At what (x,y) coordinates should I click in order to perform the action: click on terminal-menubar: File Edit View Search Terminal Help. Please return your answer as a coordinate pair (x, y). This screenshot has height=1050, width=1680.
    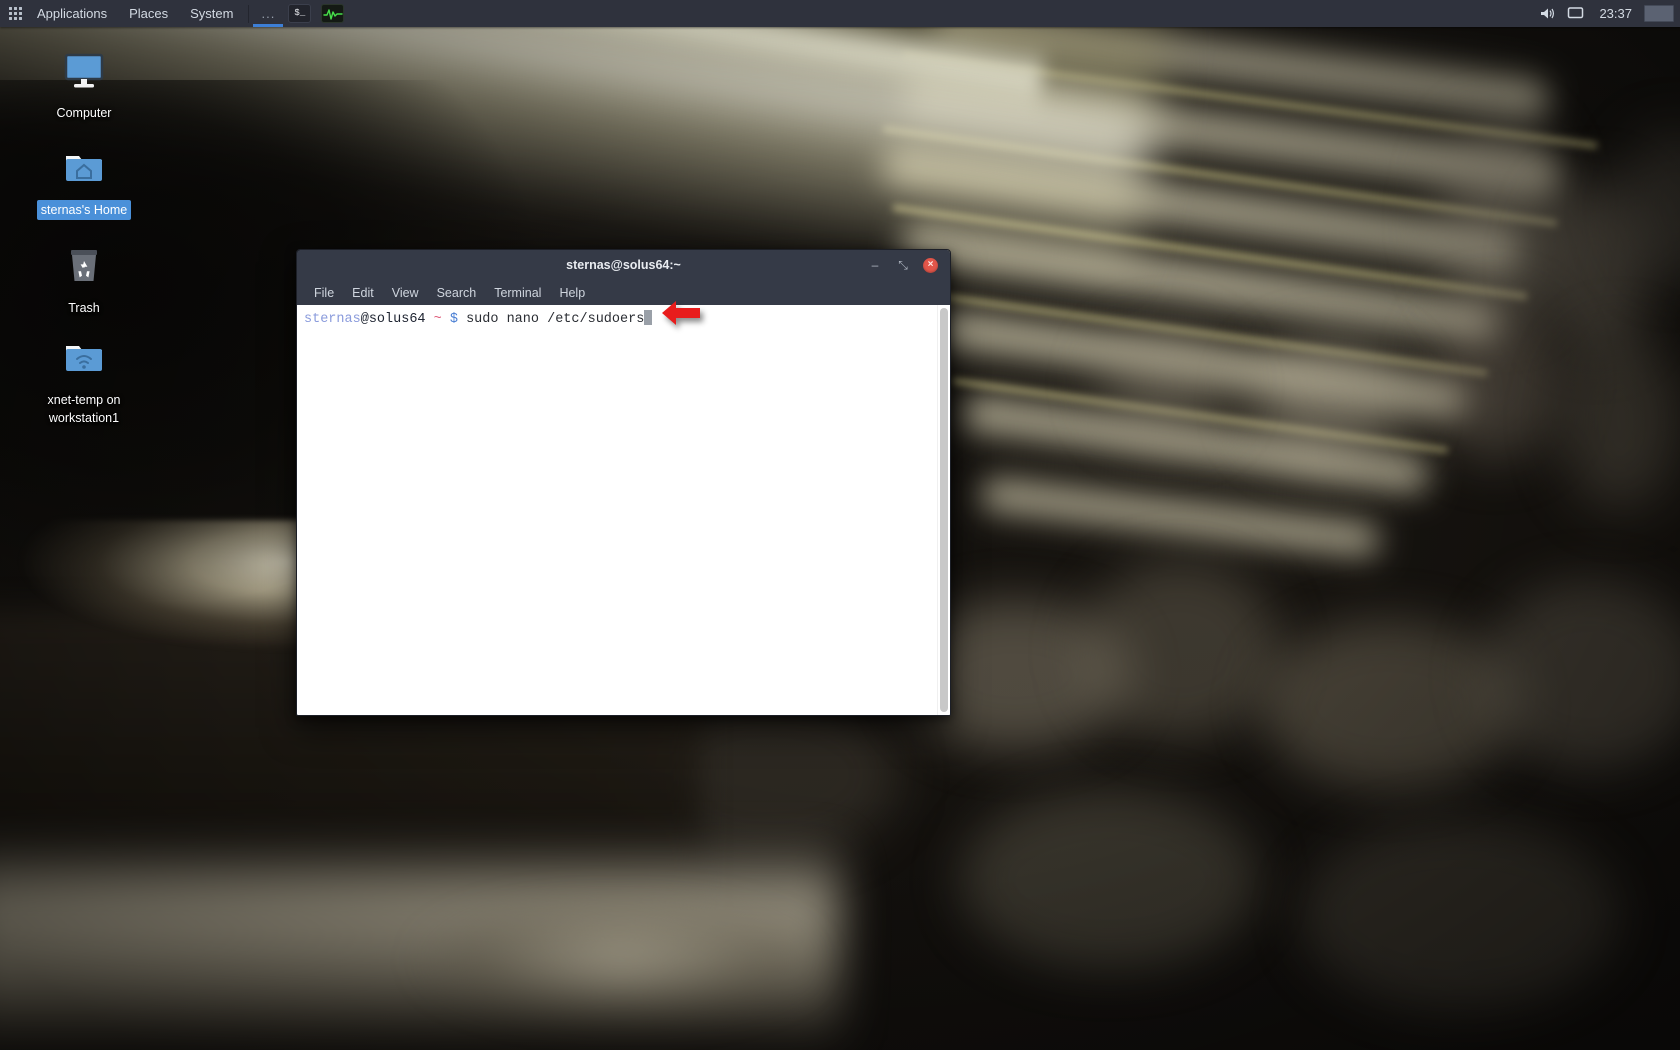
    Looking at the image, I should click on (623, 292).